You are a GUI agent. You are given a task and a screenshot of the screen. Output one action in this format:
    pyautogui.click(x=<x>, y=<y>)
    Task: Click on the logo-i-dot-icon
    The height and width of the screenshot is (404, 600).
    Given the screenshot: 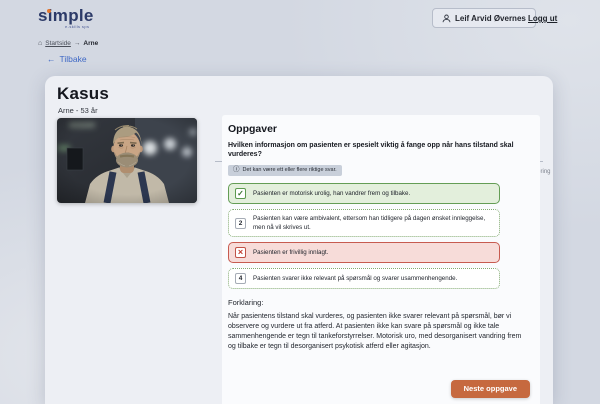 What is the action you would take?
    pyautogui.click(x=49, y=10)
    